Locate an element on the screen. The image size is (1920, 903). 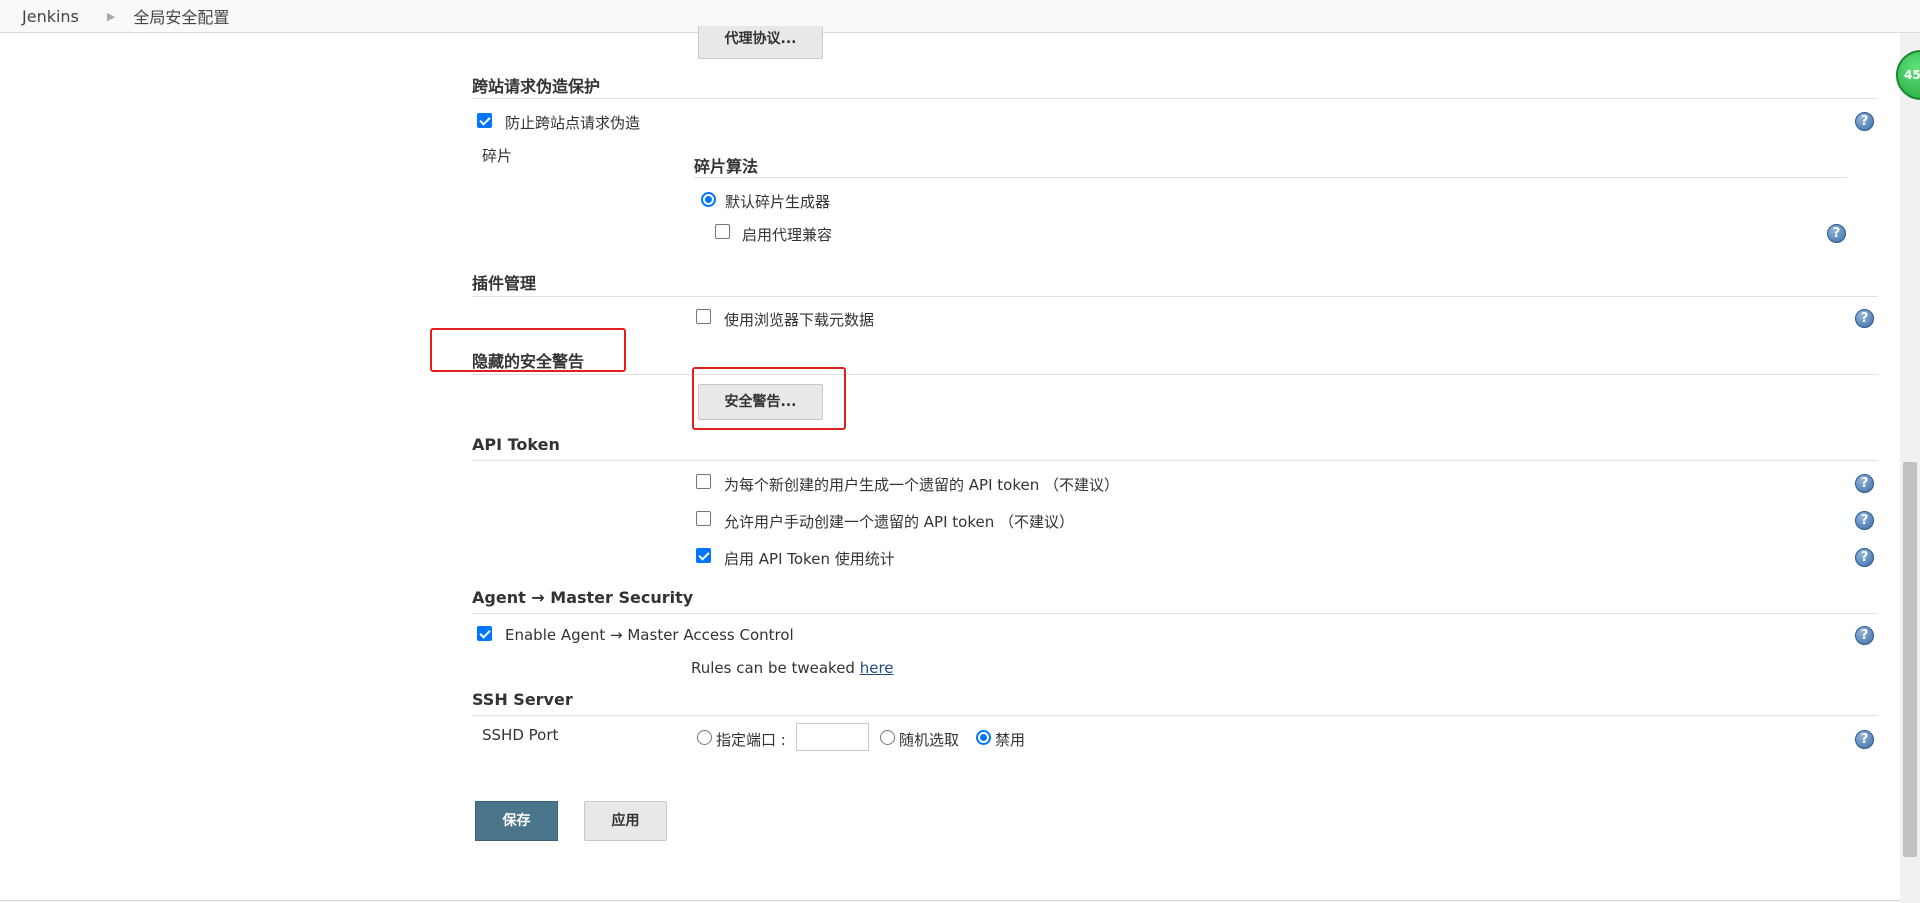
enable-token-usage-stats-label: 启用 API Token 使用统计 is located at coordinates (809, 559).